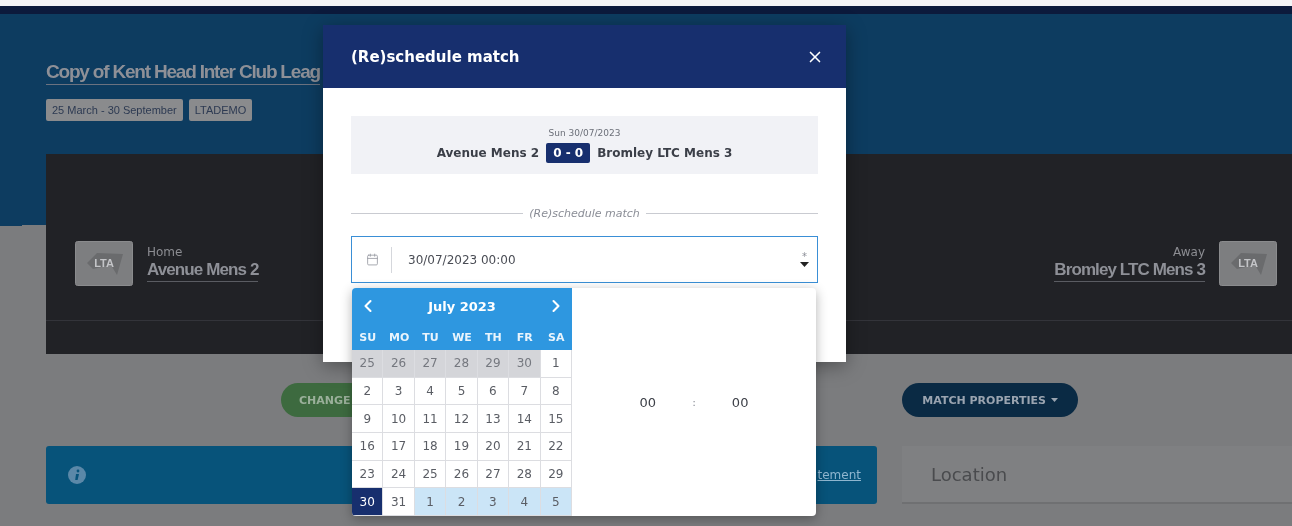 Image resolution: width=1292 pixels, height=526 pixels. I want to click on calendar-day: 30, so click(368, 502).